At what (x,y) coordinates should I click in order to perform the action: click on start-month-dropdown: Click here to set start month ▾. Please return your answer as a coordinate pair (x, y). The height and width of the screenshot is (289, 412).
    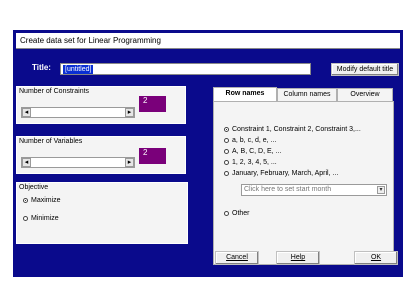
    Looking at the image, I should click on (314, 190).